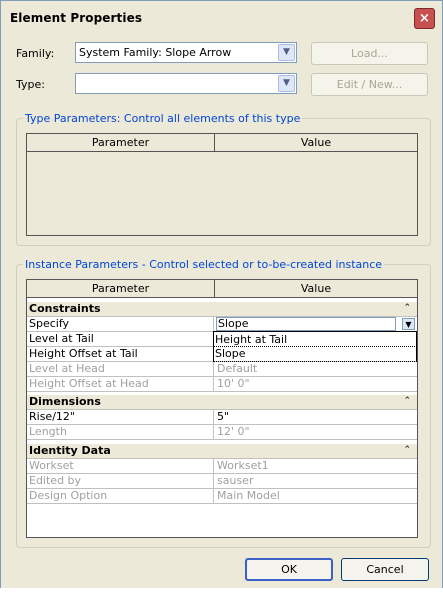 The width and height of the screenshot is (443, 596). I want to click on group-row-identity-data: Identity Data ⌃, so click(222, 451).